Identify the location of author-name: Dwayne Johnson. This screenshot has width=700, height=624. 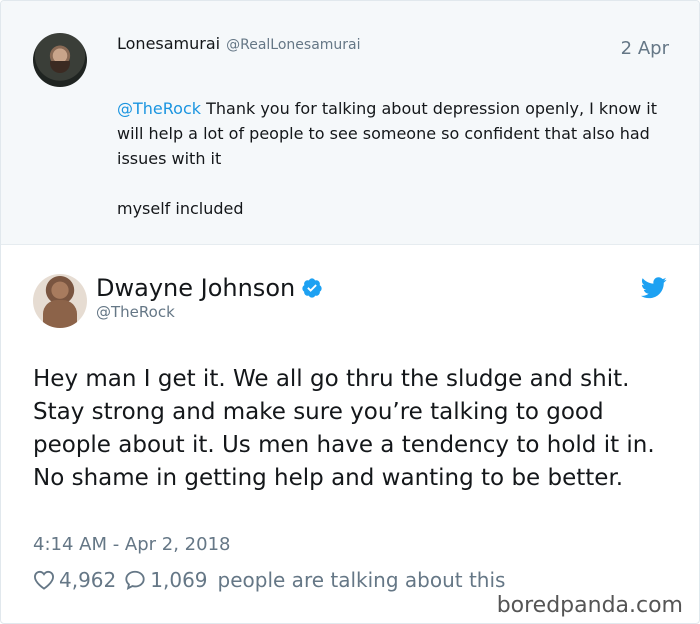
(195, 288).